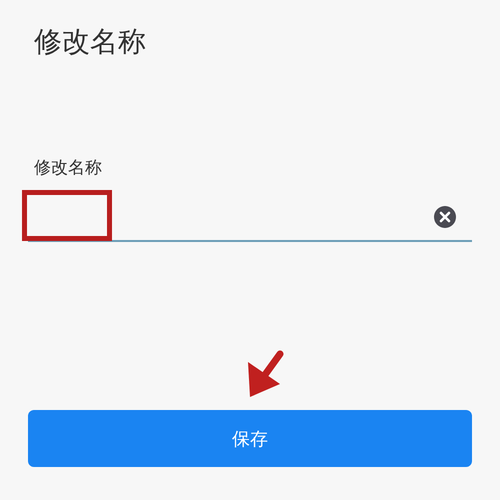  What do you see at coordinates (445, 217) in the screenshot?
I see `clear-icon` at bounding box center [445, 217].